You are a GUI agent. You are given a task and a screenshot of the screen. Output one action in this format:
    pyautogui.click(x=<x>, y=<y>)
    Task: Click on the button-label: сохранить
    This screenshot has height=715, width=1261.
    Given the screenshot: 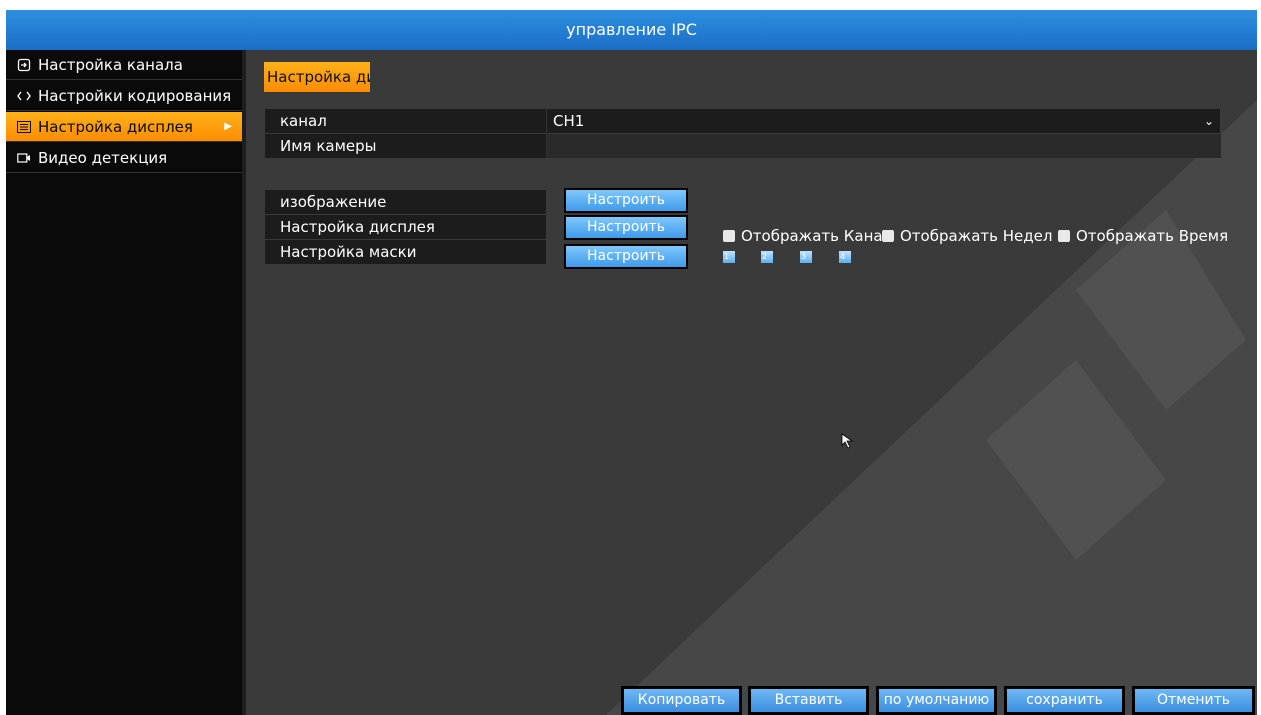 What is the action you would take?
    pyautogui.click(x=1064, y=700)
    